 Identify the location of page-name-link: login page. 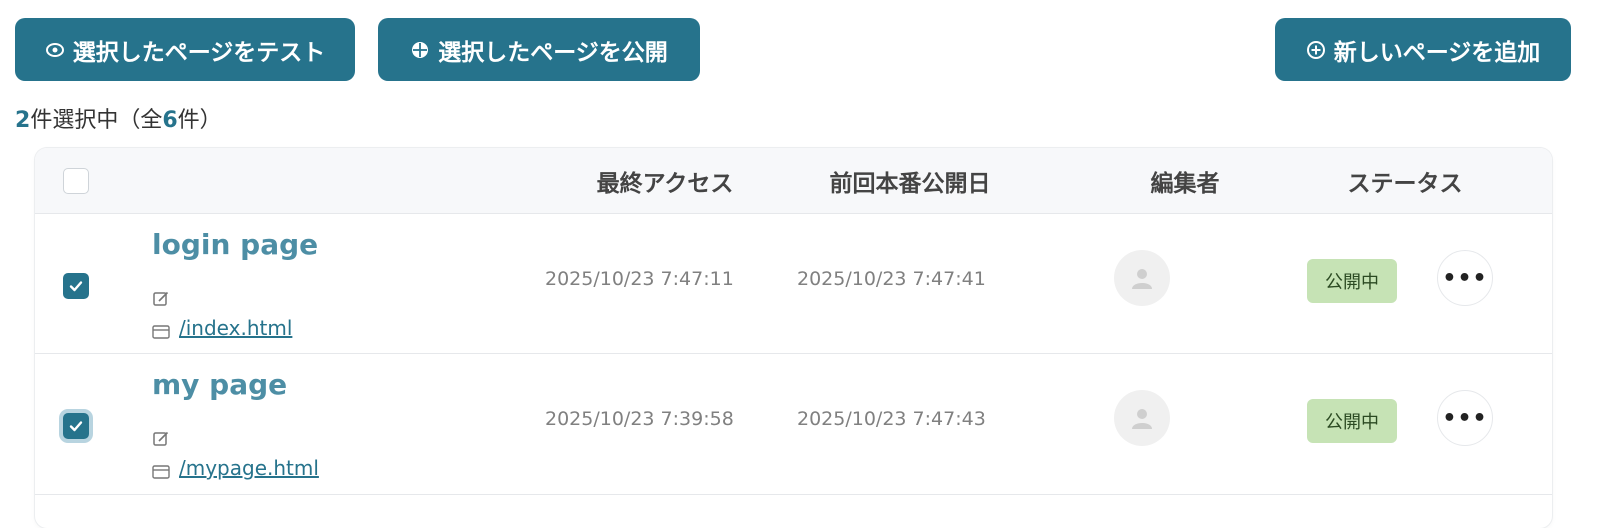
(235, 244).